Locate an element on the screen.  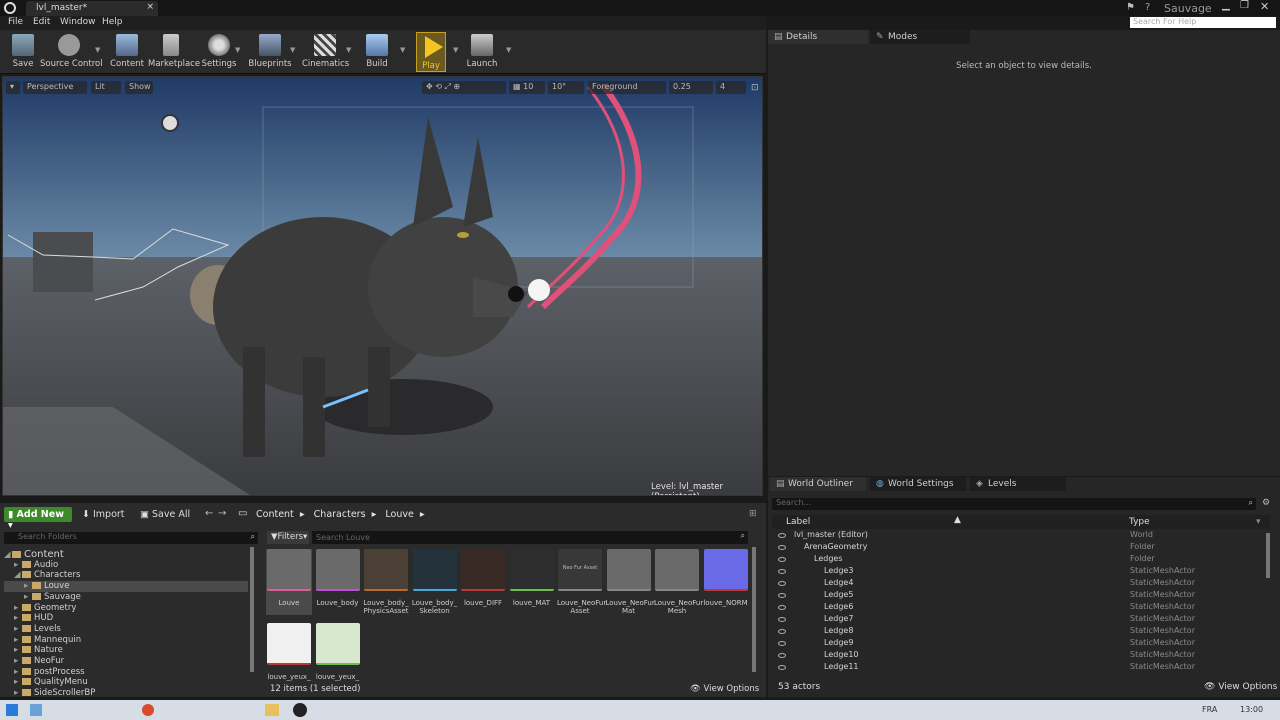
asset-tile: Louve_NeoFur Mat is located at coordinates (630, 582).